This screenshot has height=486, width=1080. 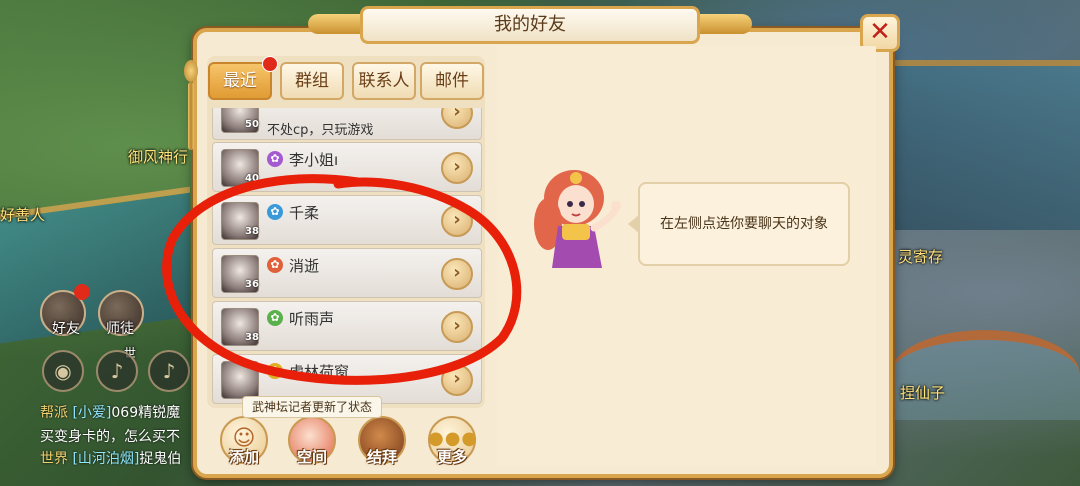 I want to click on building-roof-right, so click(x=980, y=145).